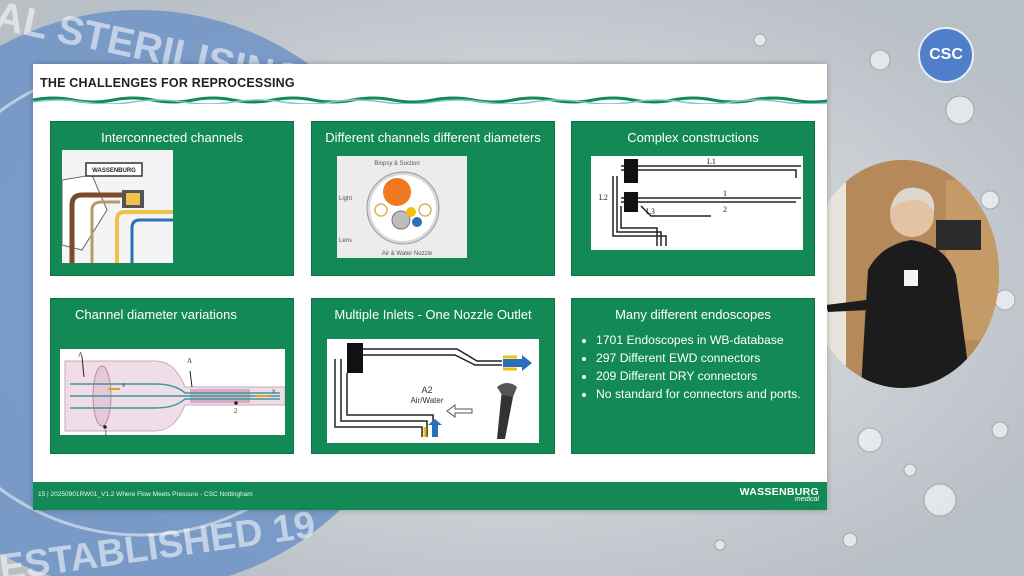 This screenshot has height=576, width=1024. Describe the element at coordinates (430, 100) in the screenshot. I see `title-underline-wave` at that location.